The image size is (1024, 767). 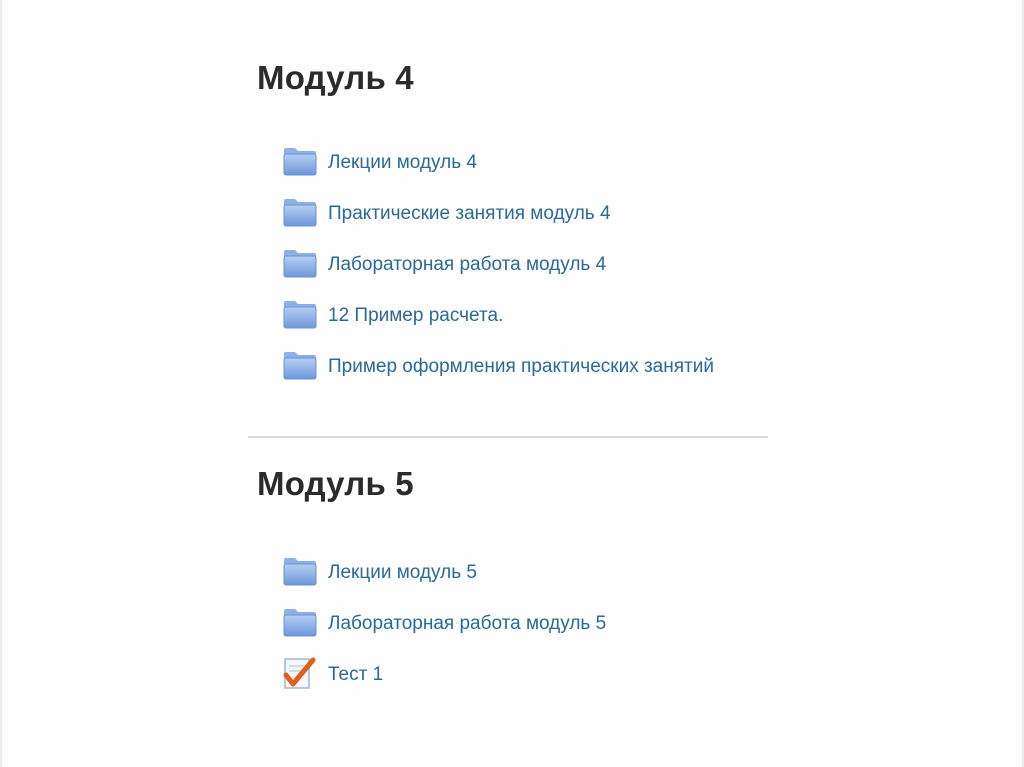 I want to click on activity-lab-module-4: Лабораторная работа модуль 4, so click(x=498, y=262).